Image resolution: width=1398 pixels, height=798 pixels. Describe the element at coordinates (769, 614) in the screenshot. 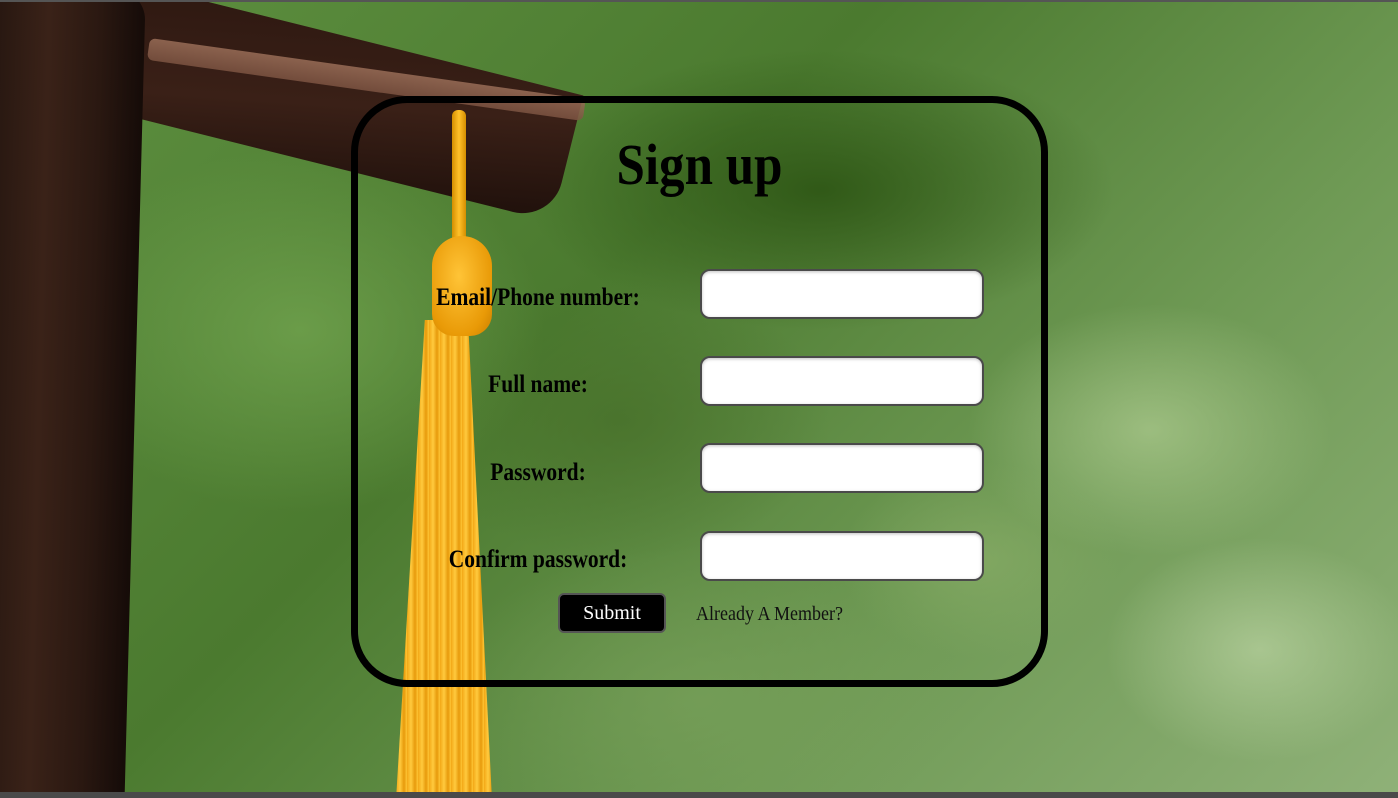

I see `already-member-link: Already A Member?` at that location.